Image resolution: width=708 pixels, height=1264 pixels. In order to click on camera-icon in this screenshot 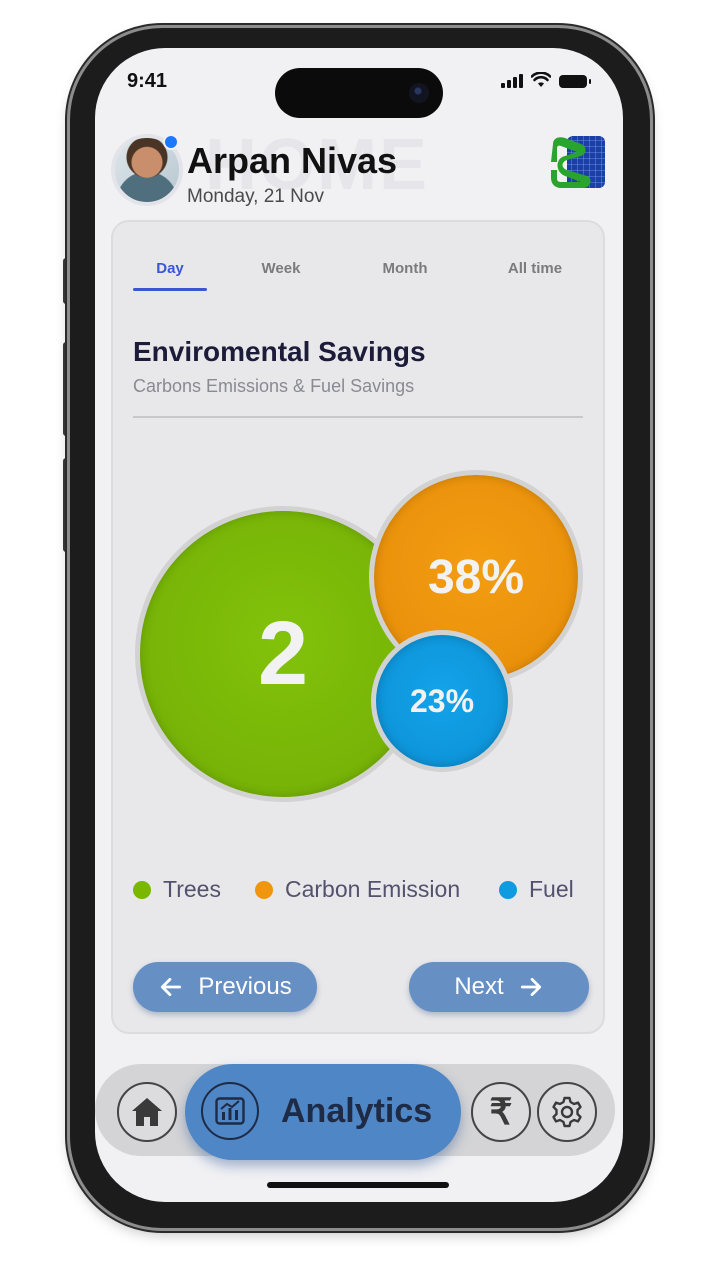, I will do `click(419, 93)`.